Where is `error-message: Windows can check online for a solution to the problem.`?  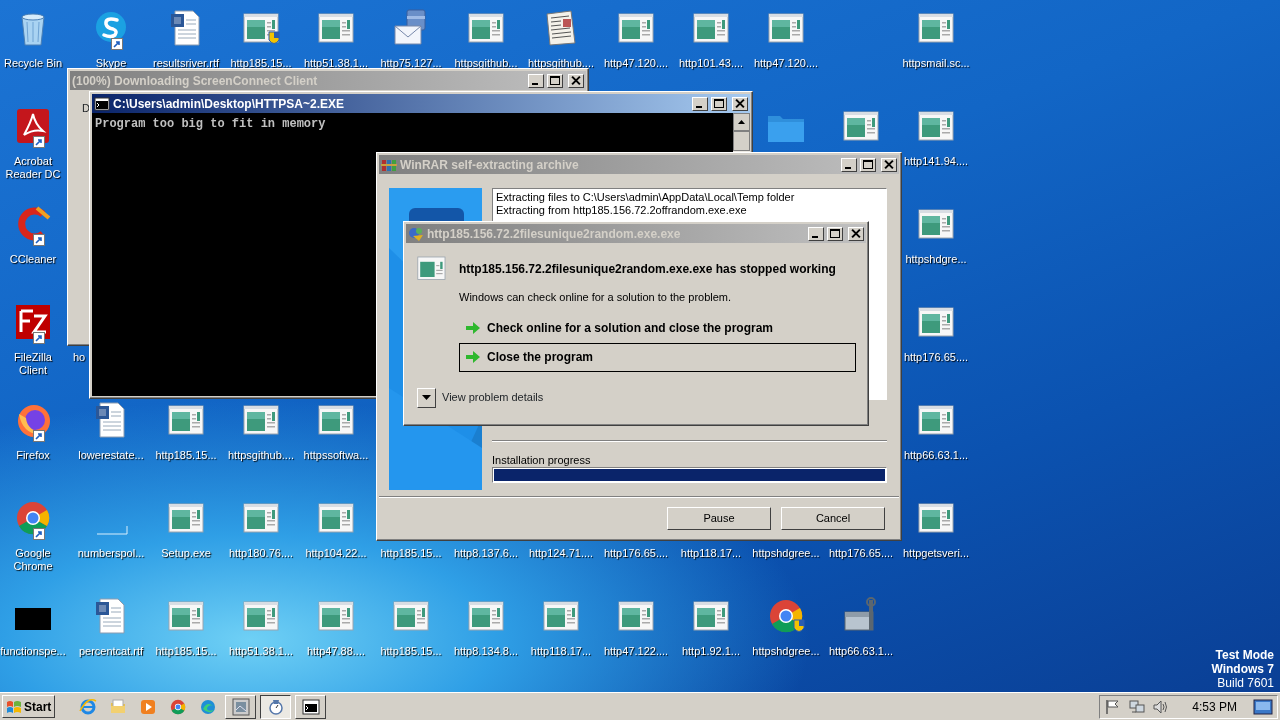 error-message: Windows can check online for a solution to the problem. is located at coordinates (596, 297).